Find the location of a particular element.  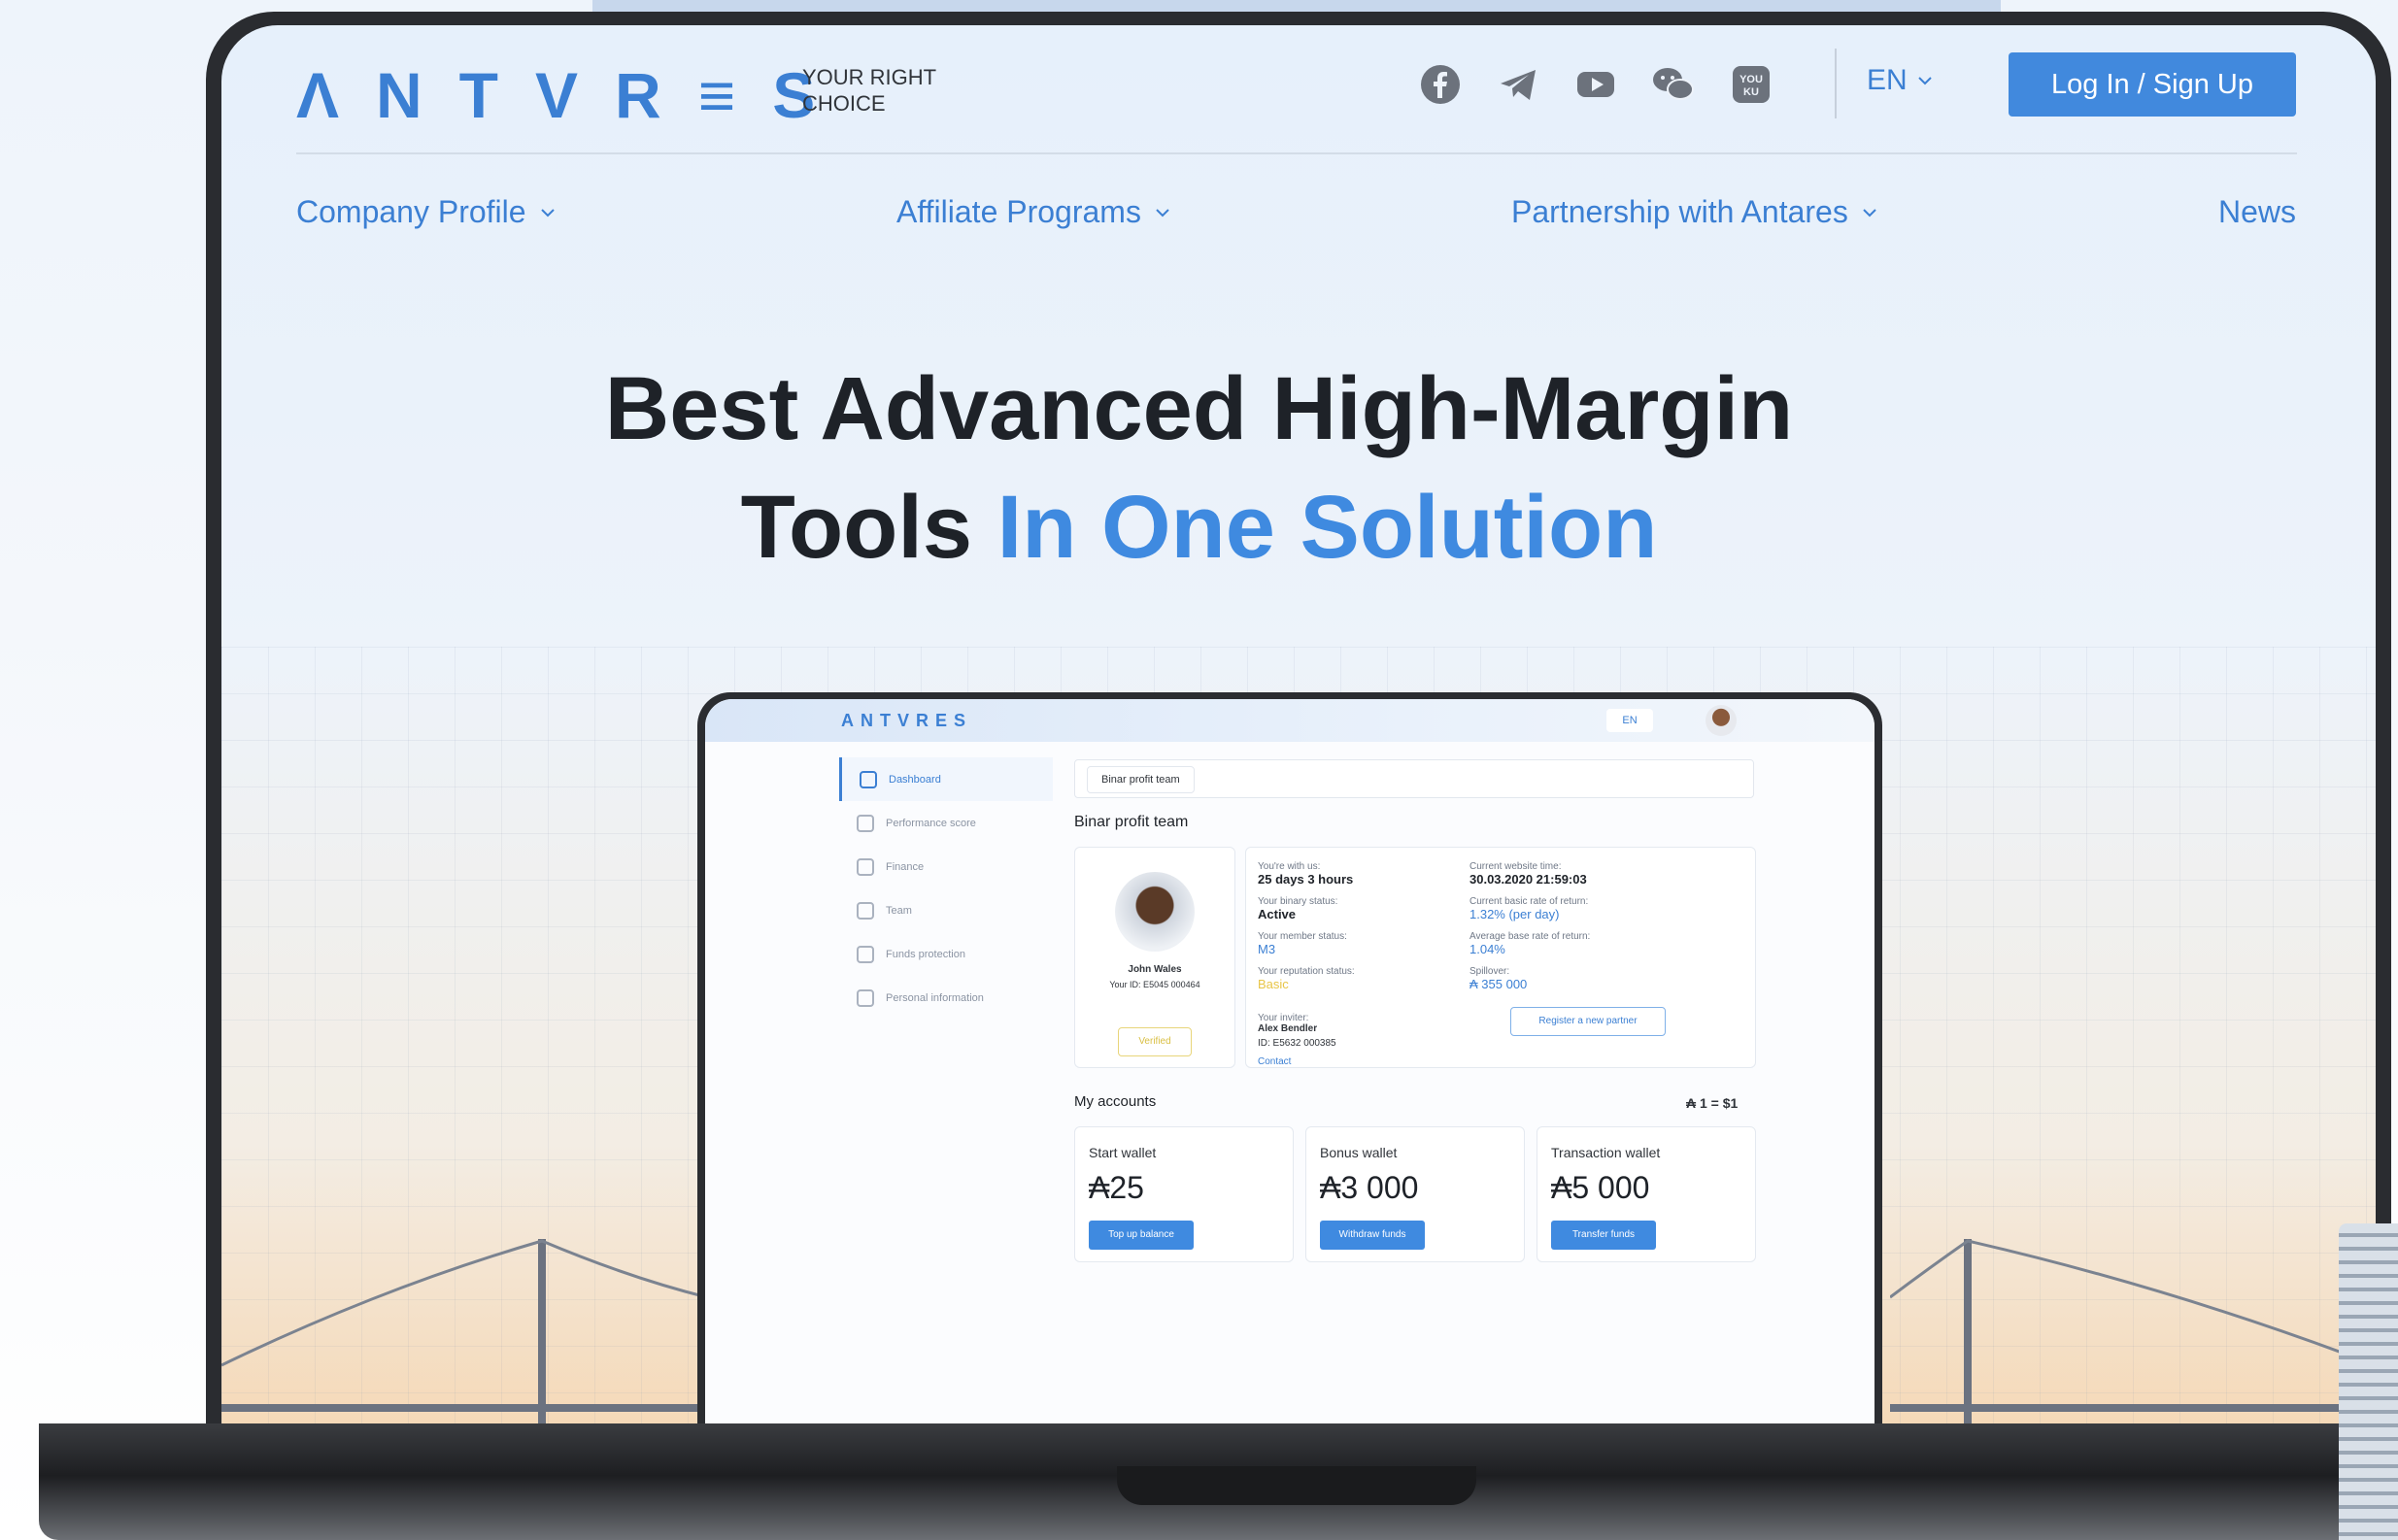

wallet-card-transaction: Transaction wallet ₳5 000 Transfer funds is located at coordinates (1646, 1194).